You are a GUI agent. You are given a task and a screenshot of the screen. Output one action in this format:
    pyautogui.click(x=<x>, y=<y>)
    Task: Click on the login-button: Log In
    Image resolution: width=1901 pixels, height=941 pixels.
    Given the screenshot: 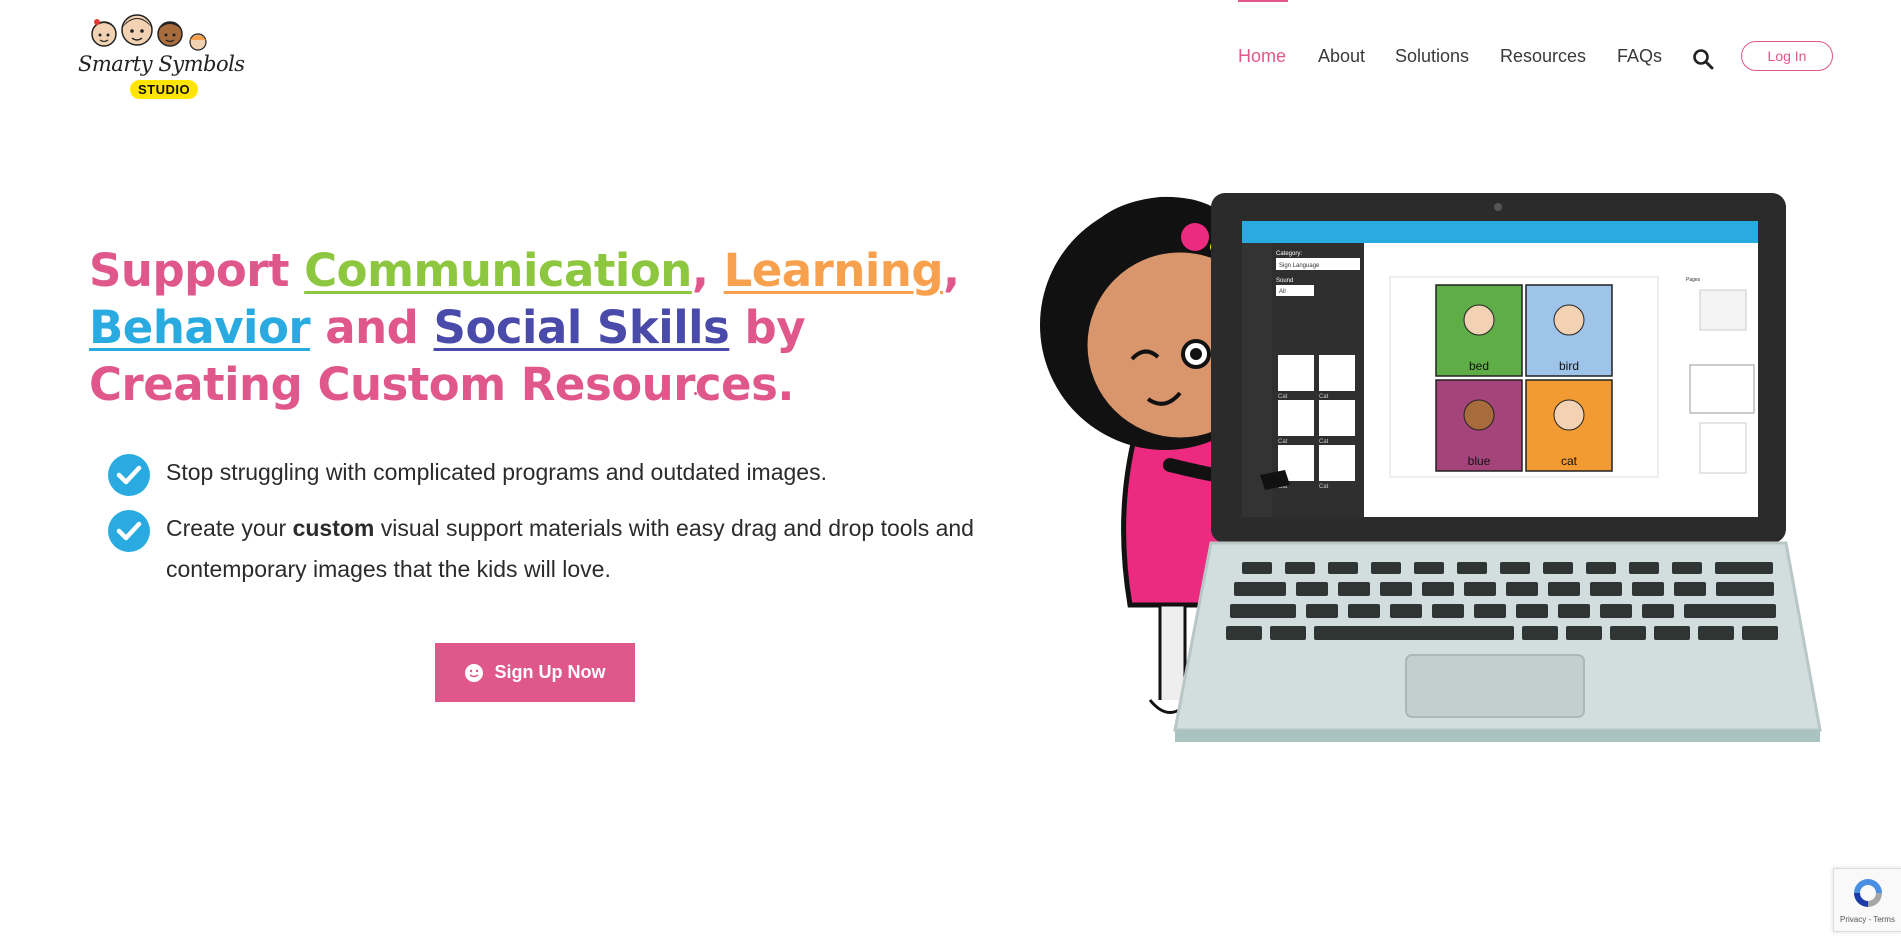 What is the action you would take?
    pyautogui.click(x=1787, y=56)
    